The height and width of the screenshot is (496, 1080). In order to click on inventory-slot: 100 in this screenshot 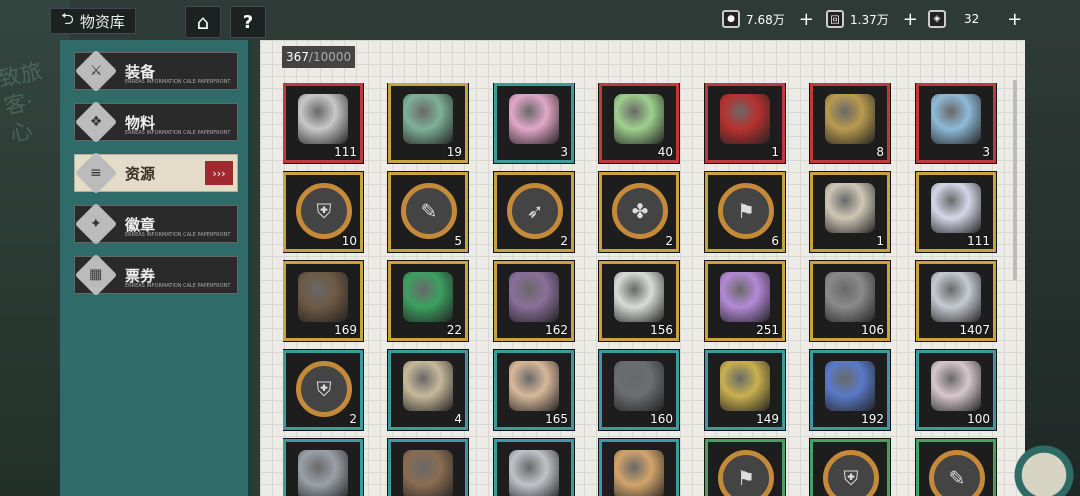, I will do `click(956, 390)`.